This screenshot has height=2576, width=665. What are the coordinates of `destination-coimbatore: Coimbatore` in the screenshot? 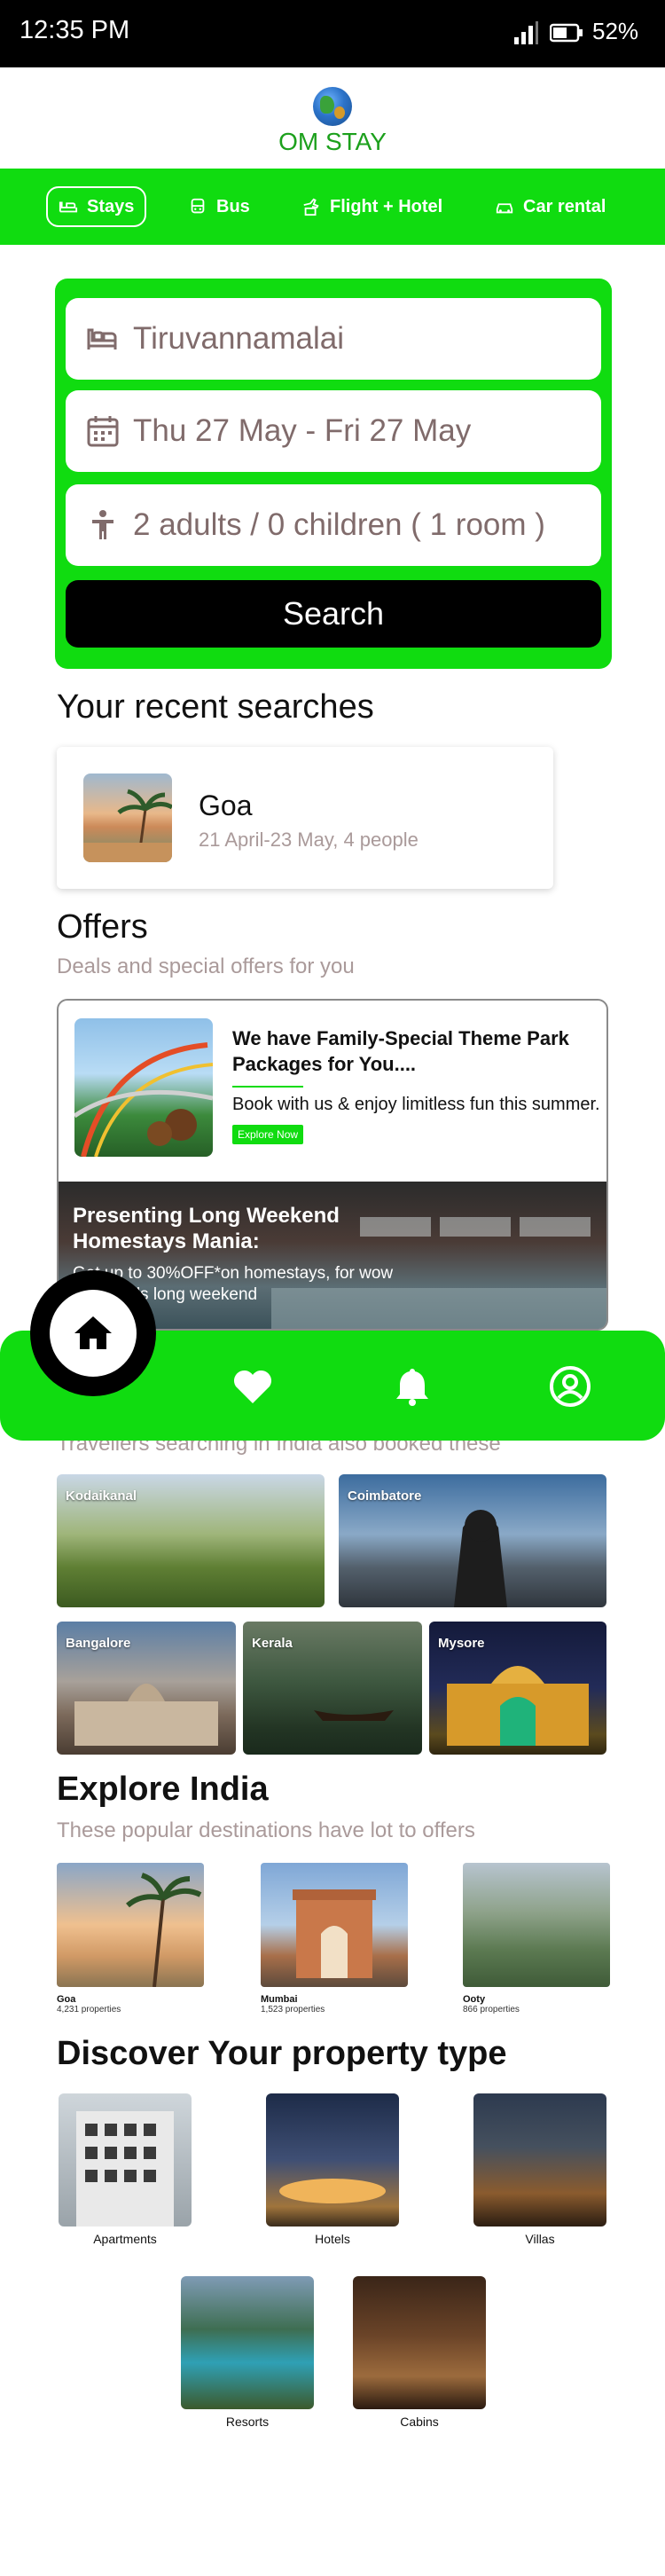 It's located at (473, 1540).